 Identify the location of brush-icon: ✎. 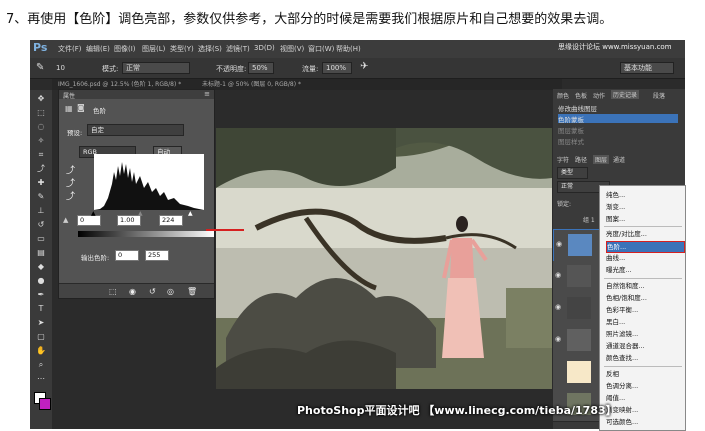
(40, 67).